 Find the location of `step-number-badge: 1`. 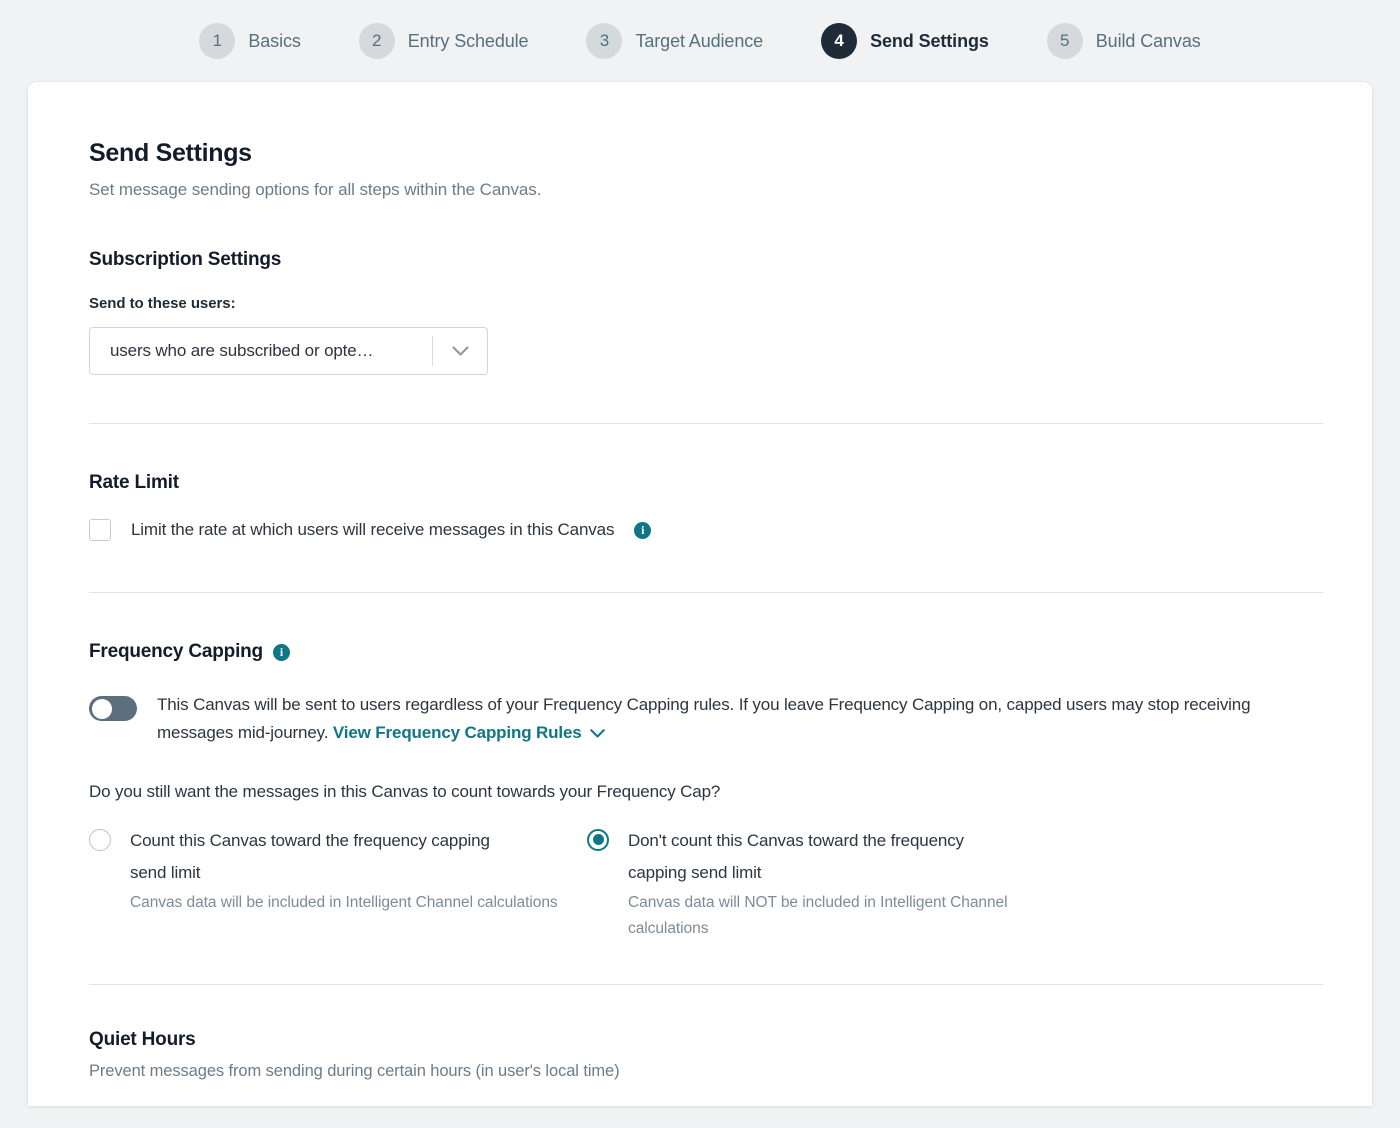

step-number-badge: 1 is located at coordinates (217, 41).